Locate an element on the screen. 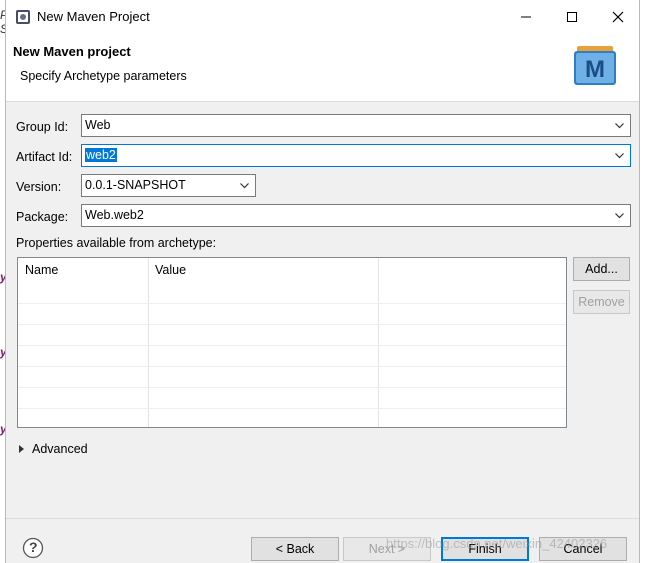  minimize-button is located at coordinates (526, 17).